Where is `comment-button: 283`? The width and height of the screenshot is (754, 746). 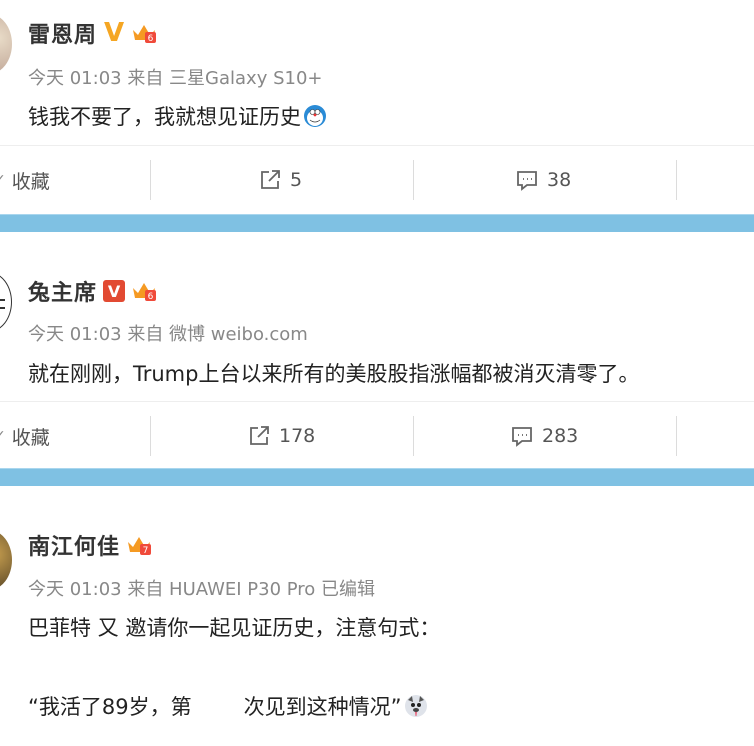 comment-button: 283 is located at coordinates (544, 436).